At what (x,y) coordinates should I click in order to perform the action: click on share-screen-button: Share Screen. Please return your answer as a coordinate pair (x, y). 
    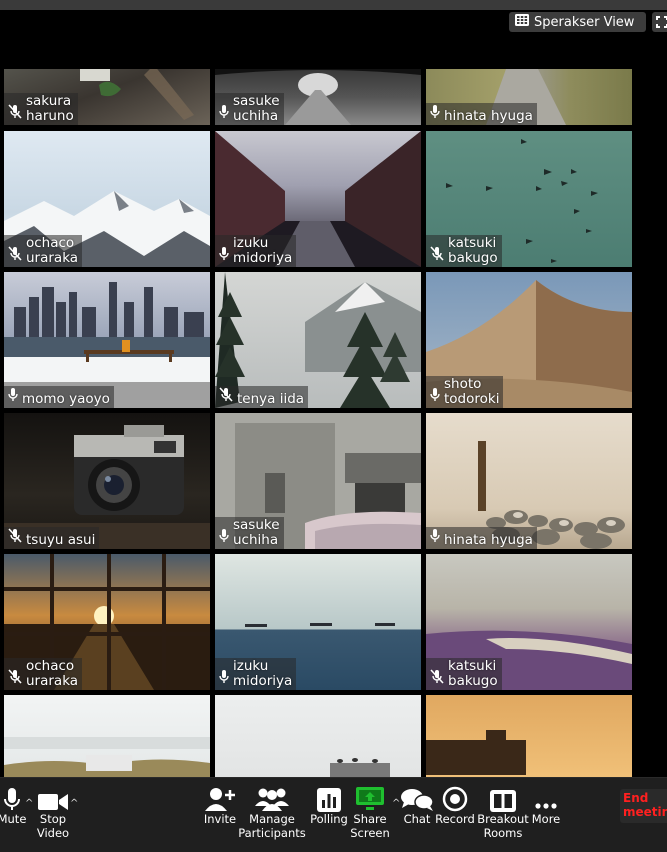
    Looking at the image, I should click on (370, 811).